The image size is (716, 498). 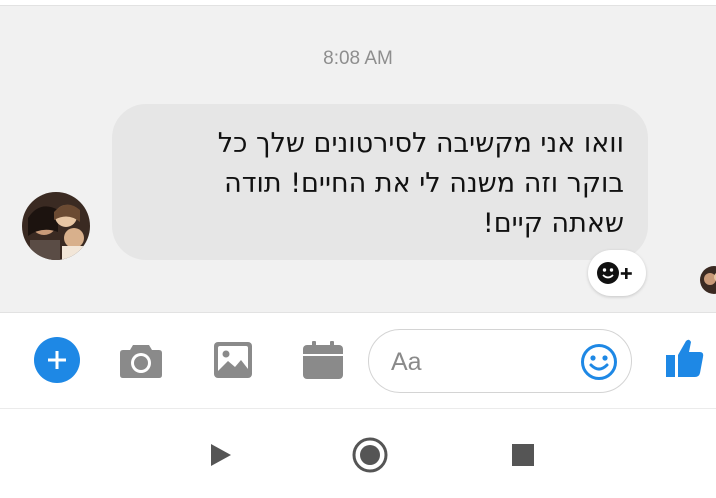 I want to click on message-input-placeholder: Aa, so click(x=406, y=362).